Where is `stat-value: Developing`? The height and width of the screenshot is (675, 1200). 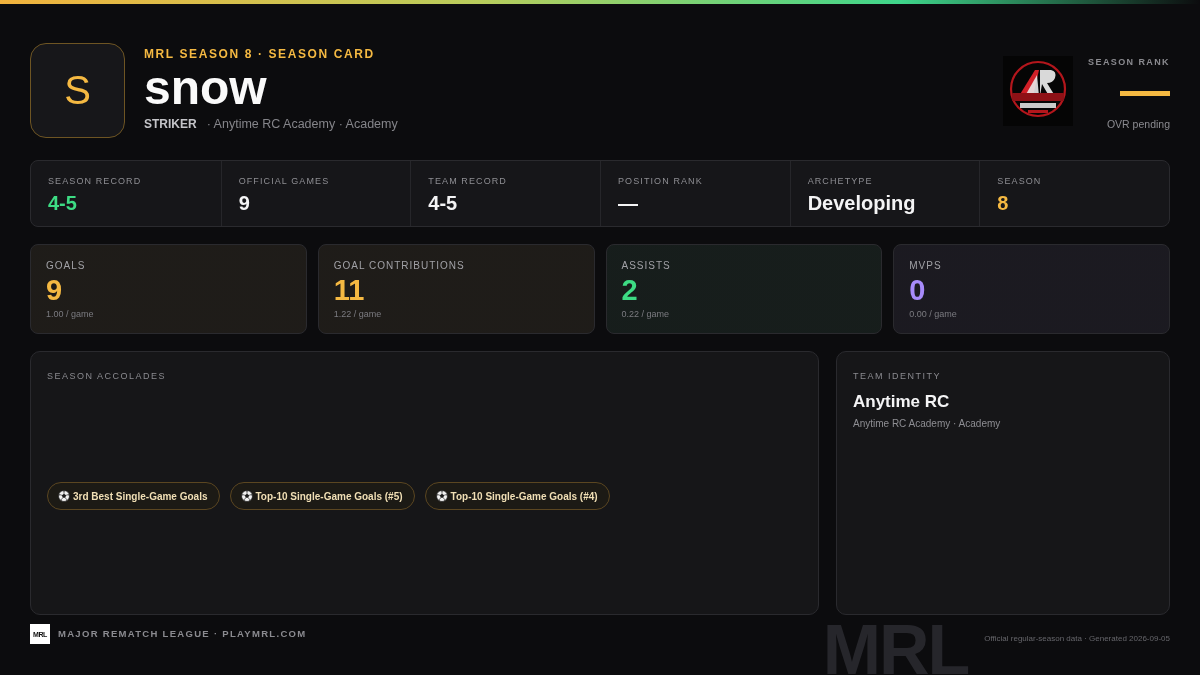 stat-value: Developing is located at coordinates (862, 203).